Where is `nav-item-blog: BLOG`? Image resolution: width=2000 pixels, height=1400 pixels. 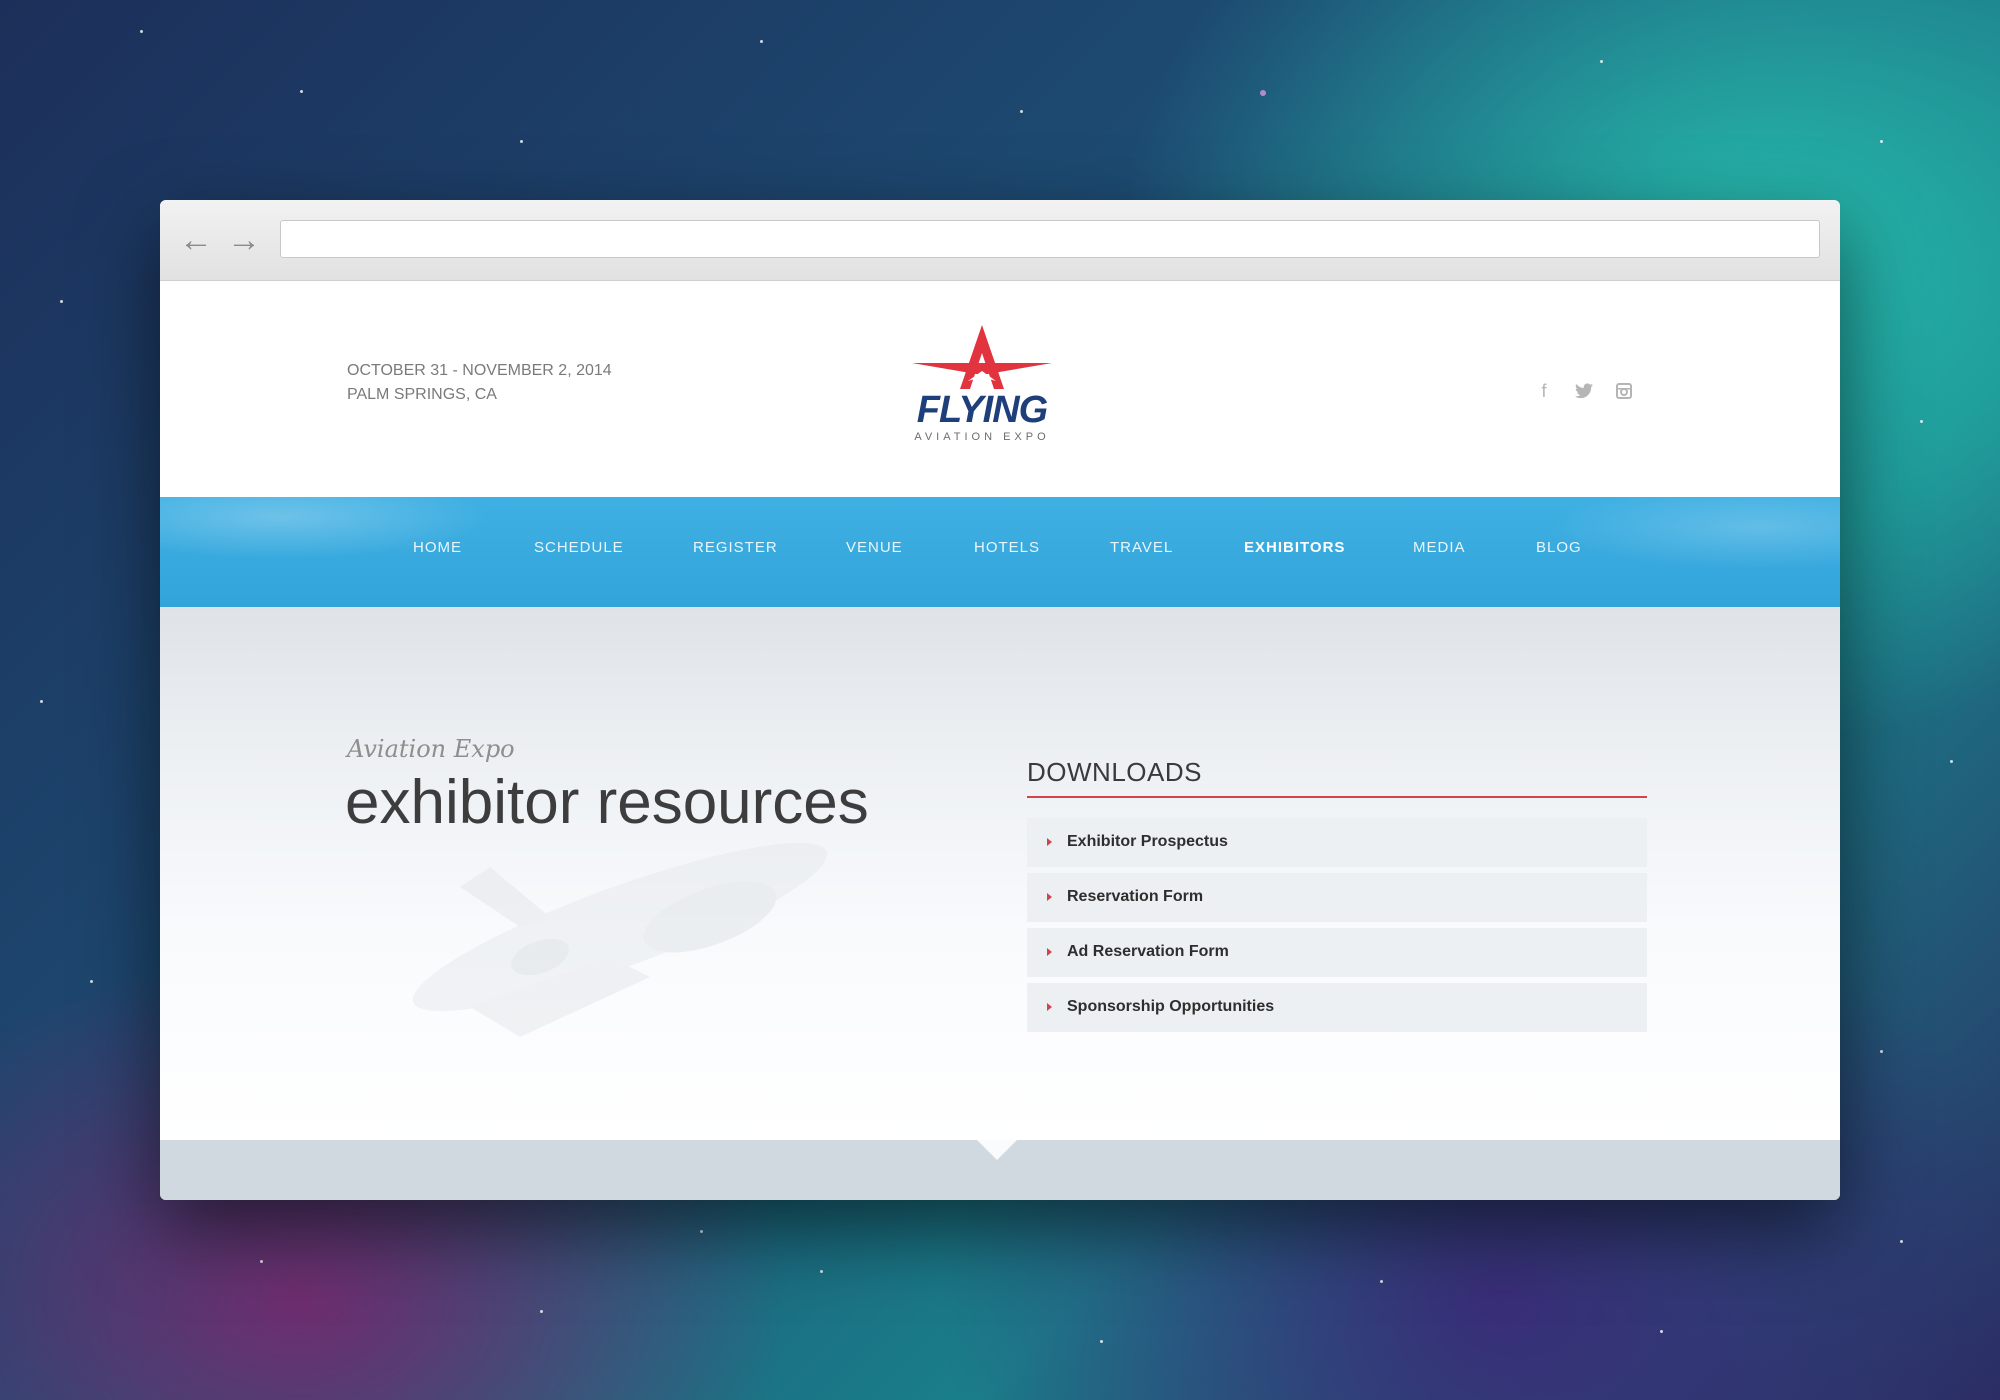
nav-item-blog: BLOG is located at coordinates (1559, 547).